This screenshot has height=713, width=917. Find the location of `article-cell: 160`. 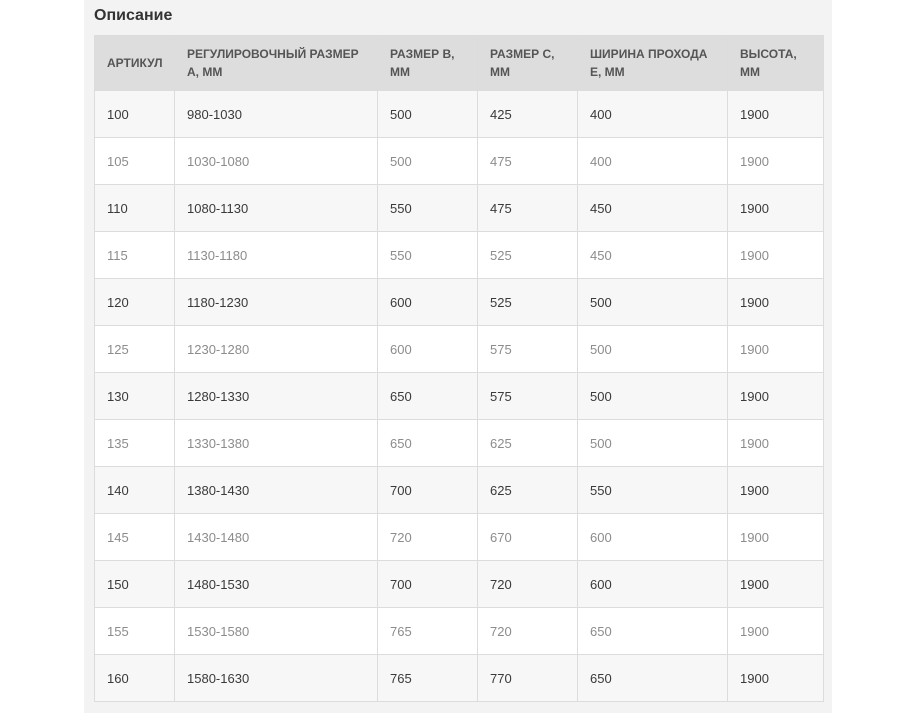

article-cell: 160 is located at coordinates (134, 678).